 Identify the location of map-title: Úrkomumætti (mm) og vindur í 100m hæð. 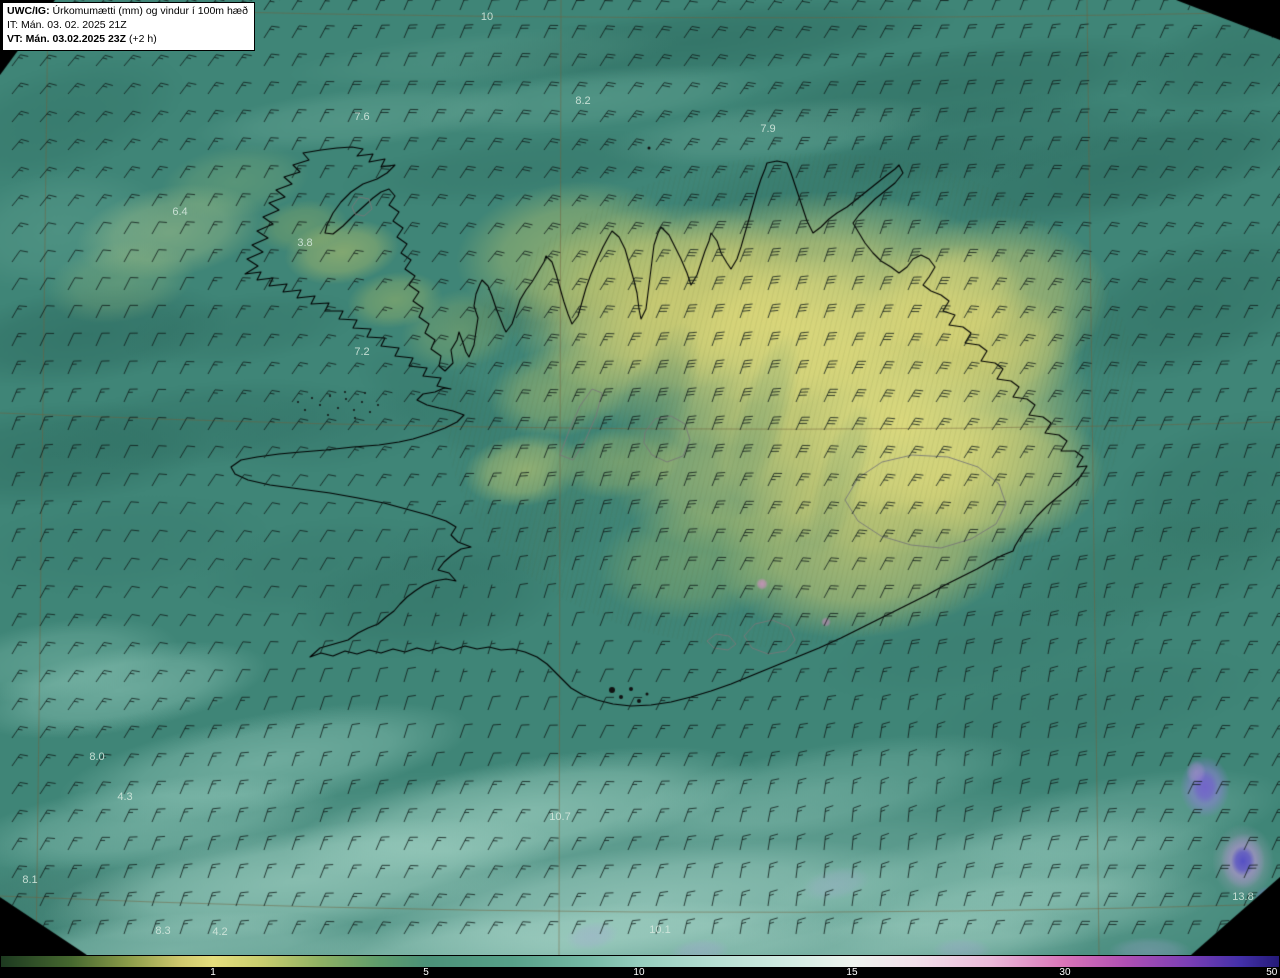
(148, 11).